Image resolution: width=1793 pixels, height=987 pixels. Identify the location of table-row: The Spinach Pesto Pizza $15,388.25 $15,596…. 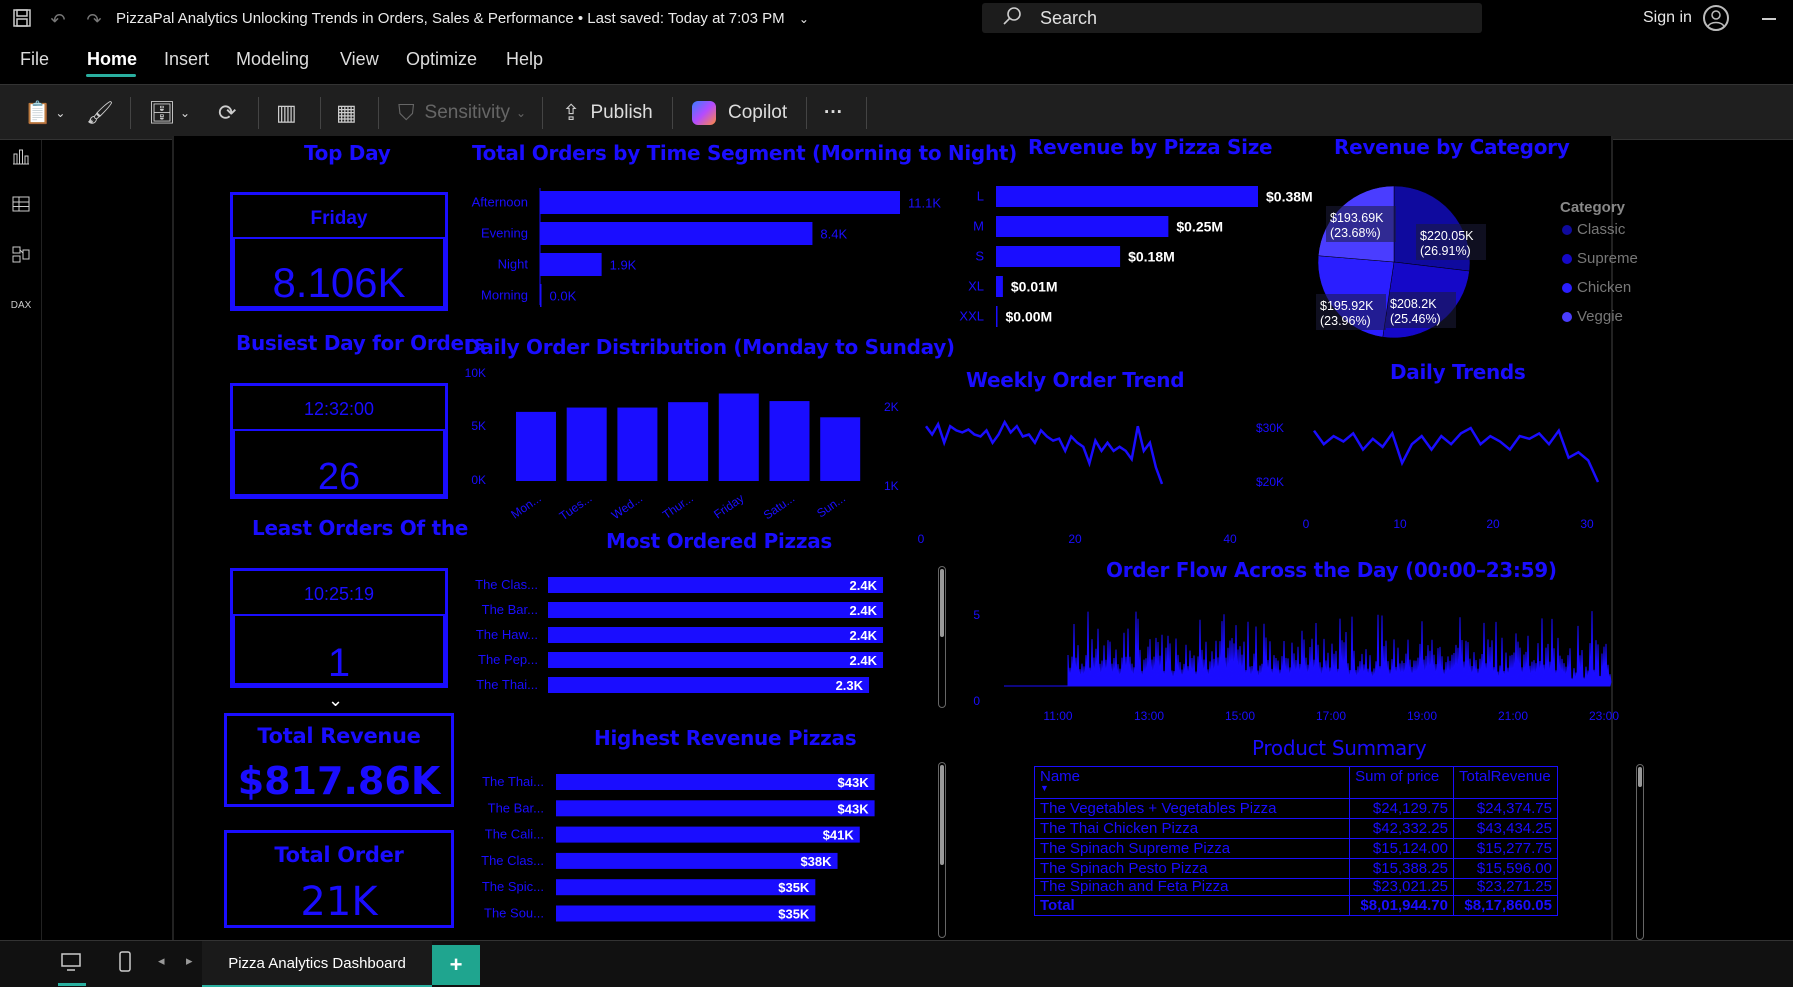
(1295, 868).